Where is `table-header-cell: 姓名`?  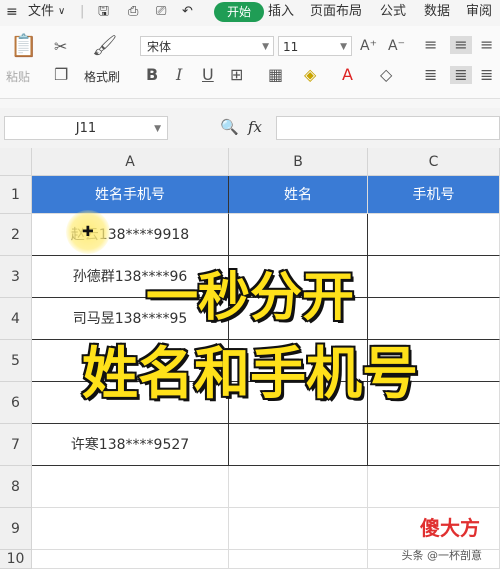
table-header-cell: 姓名 is located at coordinates (298, 195).